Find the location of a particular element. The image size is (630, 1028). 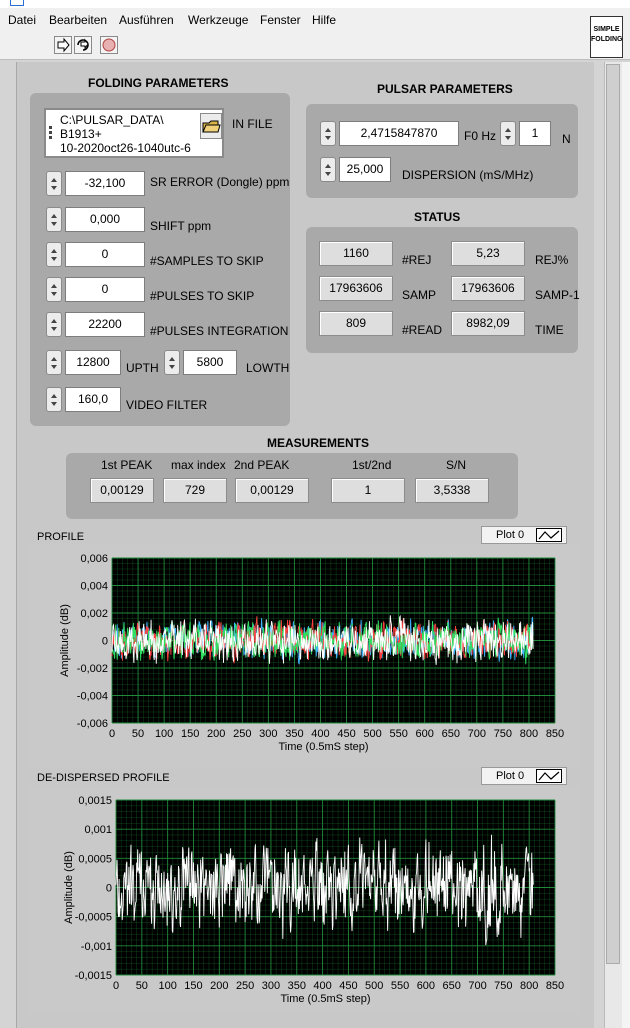

video-filter-control: 160,0 is located at coordinates (84, 399).